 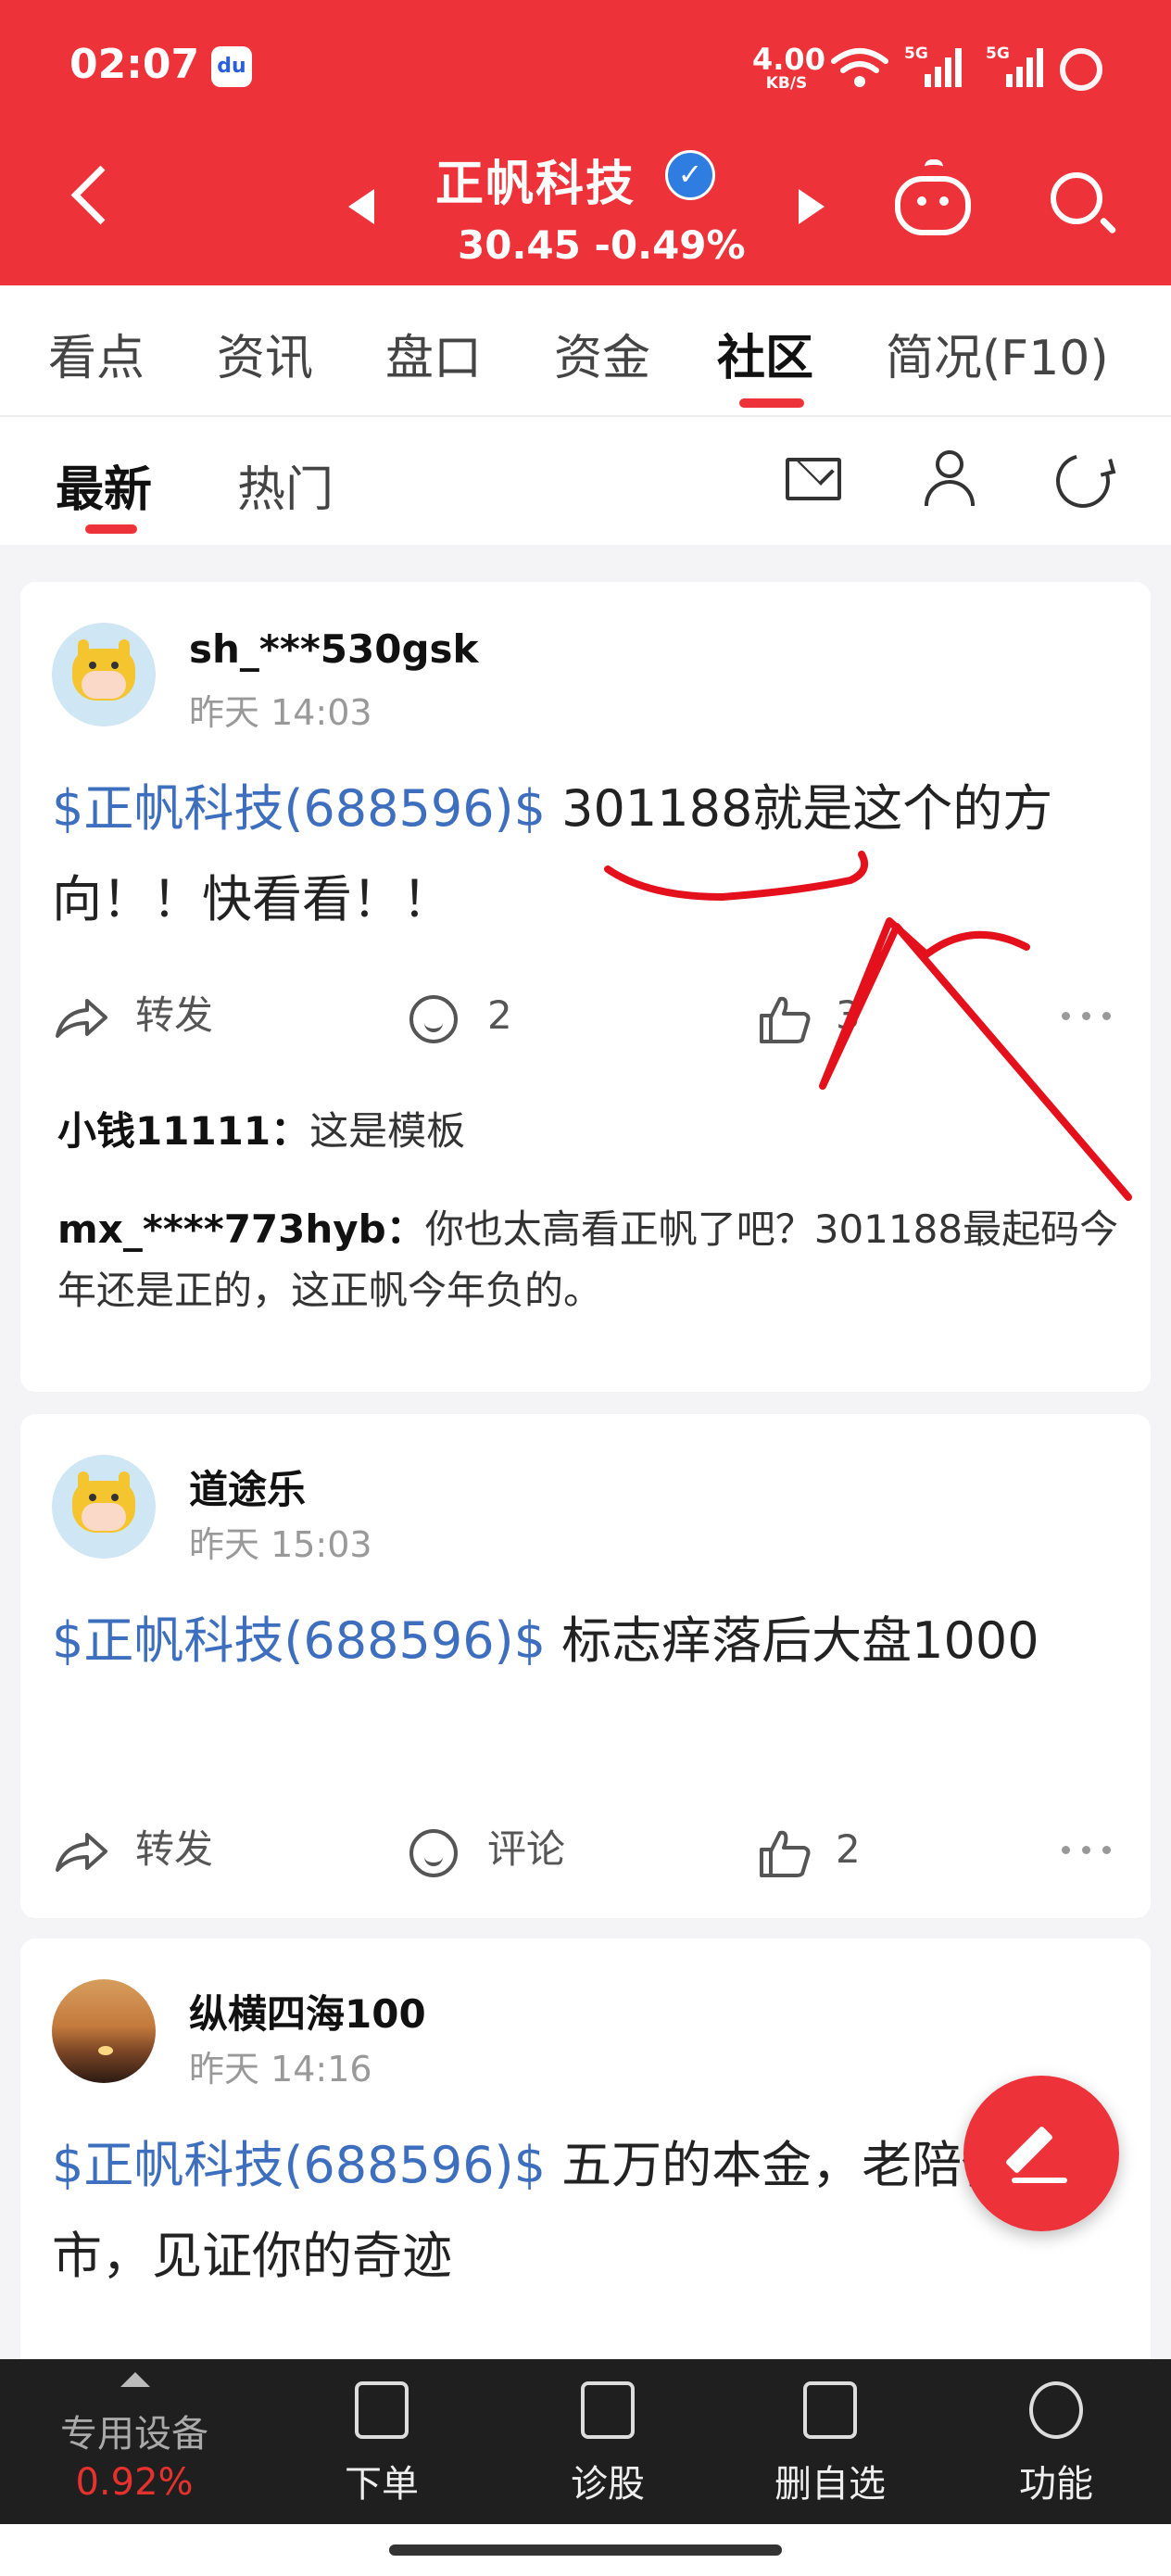 I want to click on tab-zixun: 资讯, so click(x=265, y=353).